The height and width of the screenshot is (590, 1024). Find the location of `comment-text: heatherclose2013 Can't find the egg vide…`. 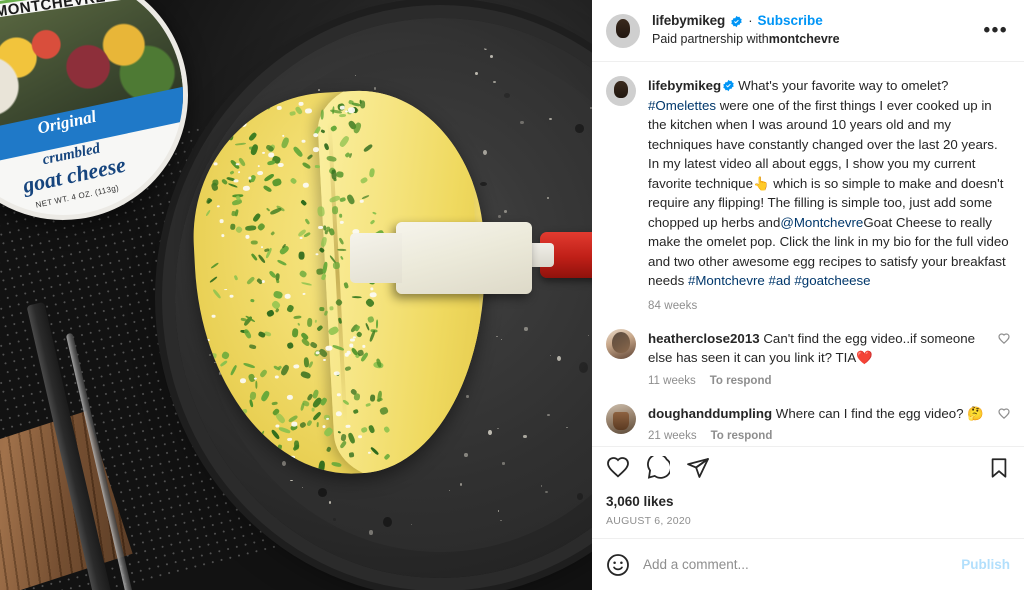

comment-text: heatherclose2013 Can't find the egg vide… is located at coordinates (819, 348).